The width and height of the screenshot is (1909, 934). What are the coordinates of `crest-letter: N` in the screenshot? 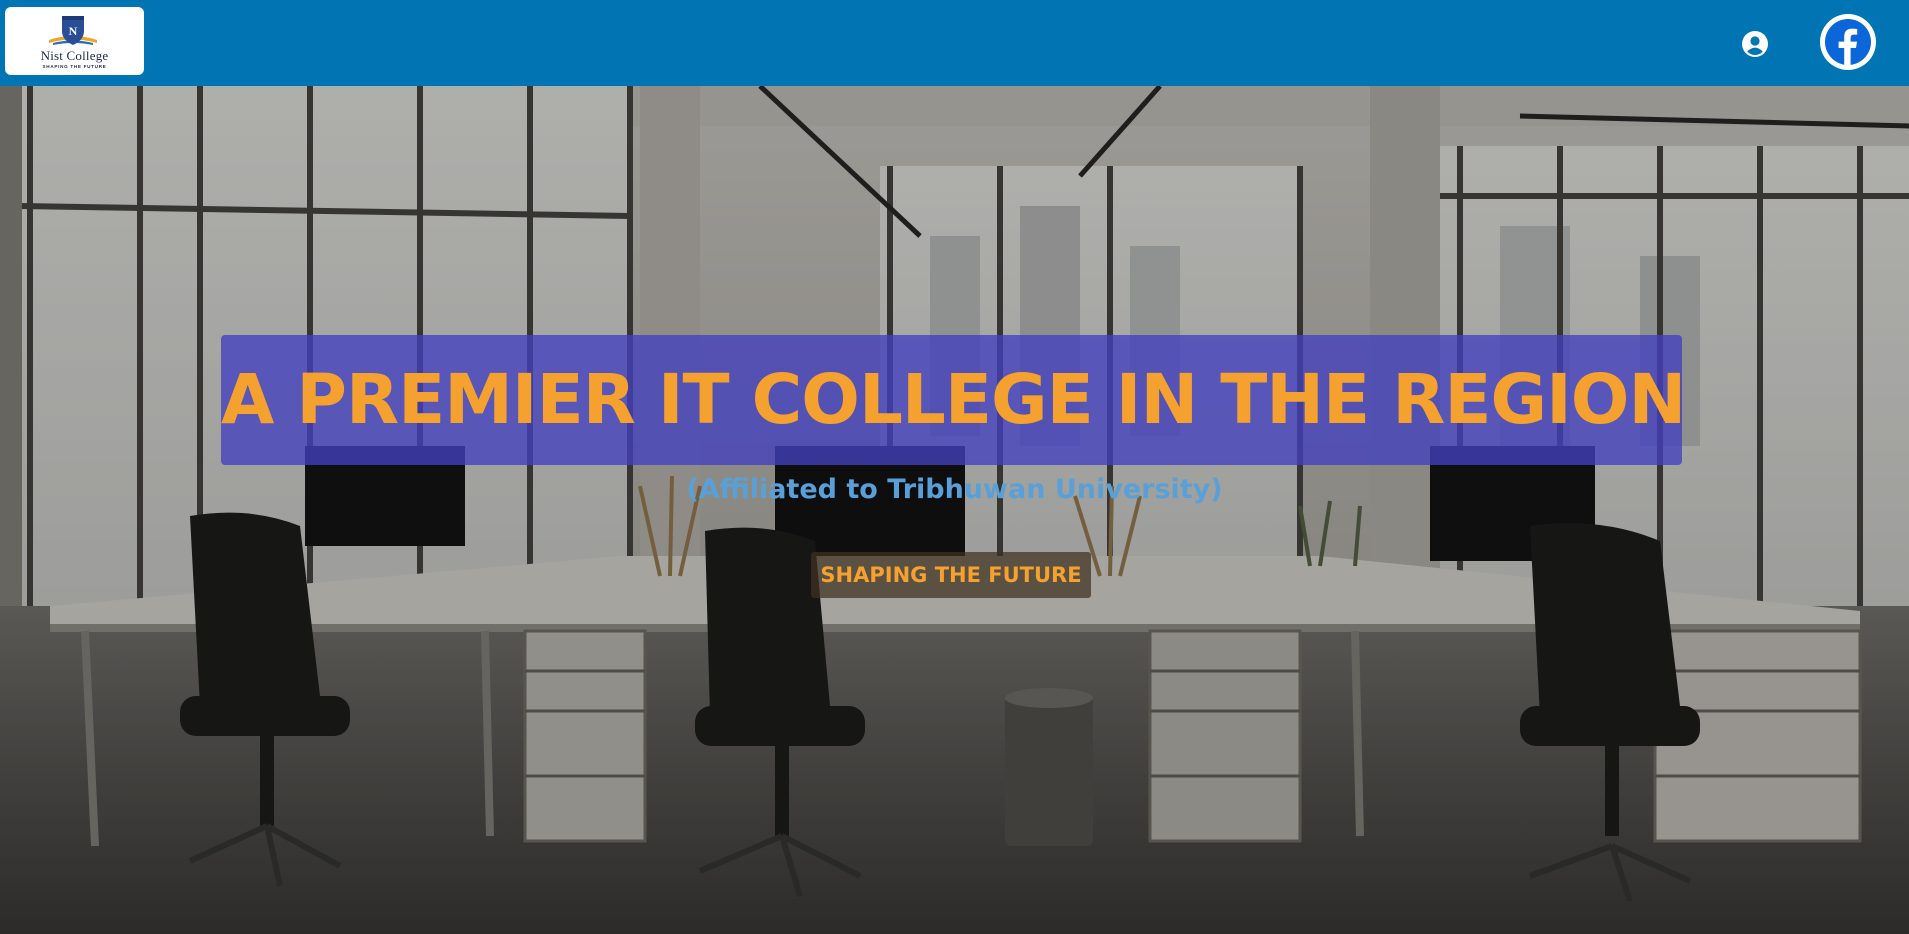 It's located at (73, 31).